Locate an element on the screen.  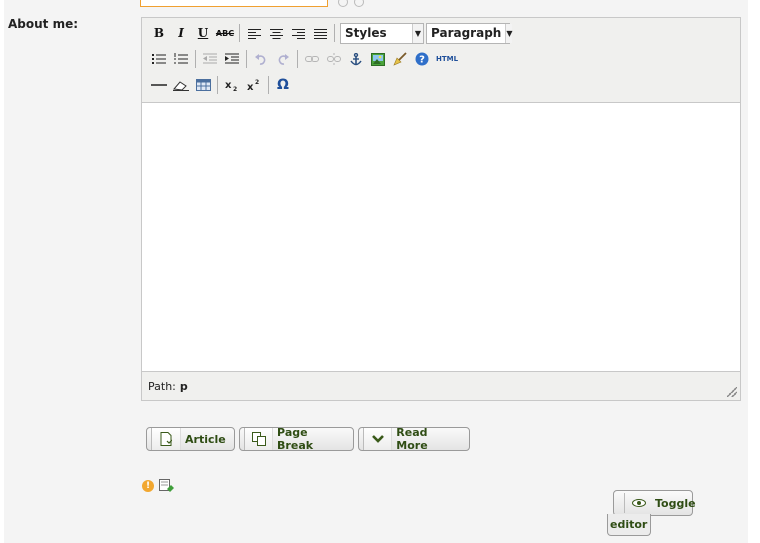
indent-icon is located at coordinates (232, 58).